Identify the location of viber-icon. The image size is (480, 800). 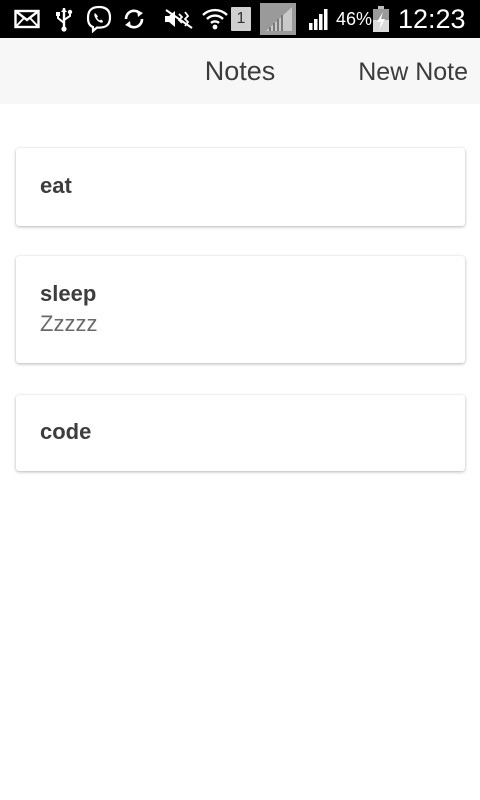
(99, 19).